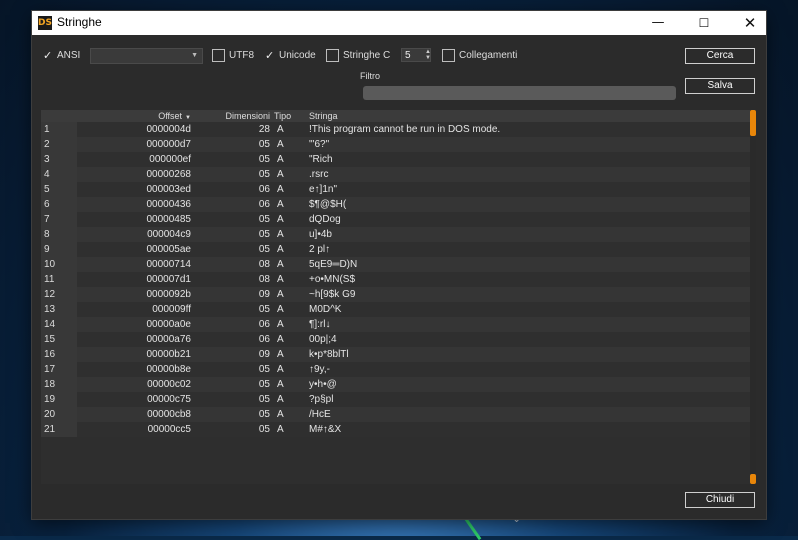 This screenshot has height=540, width=798. I want to click on table-row: 20 00000cb8 05 A/HcE, so click(395, 414).